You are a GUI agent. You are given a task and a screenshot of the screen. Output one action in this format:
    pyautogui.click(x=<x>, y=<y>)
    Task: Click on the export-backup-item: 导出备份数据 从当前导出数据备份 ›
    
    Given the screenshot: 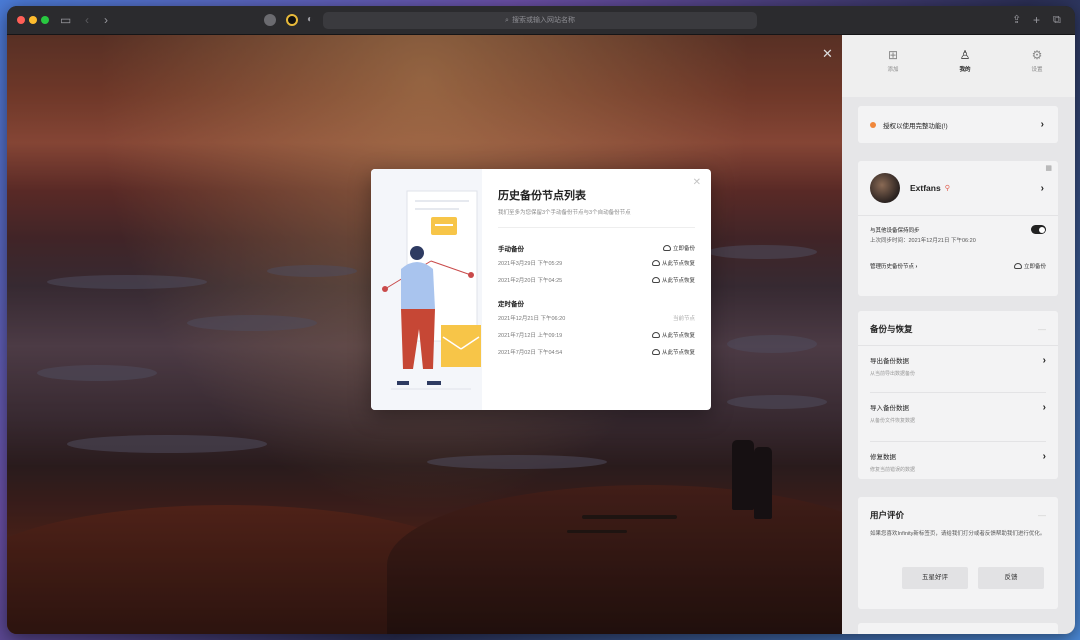 What is the action you would take?
    pyautogui.click(x=958, y=369)
    